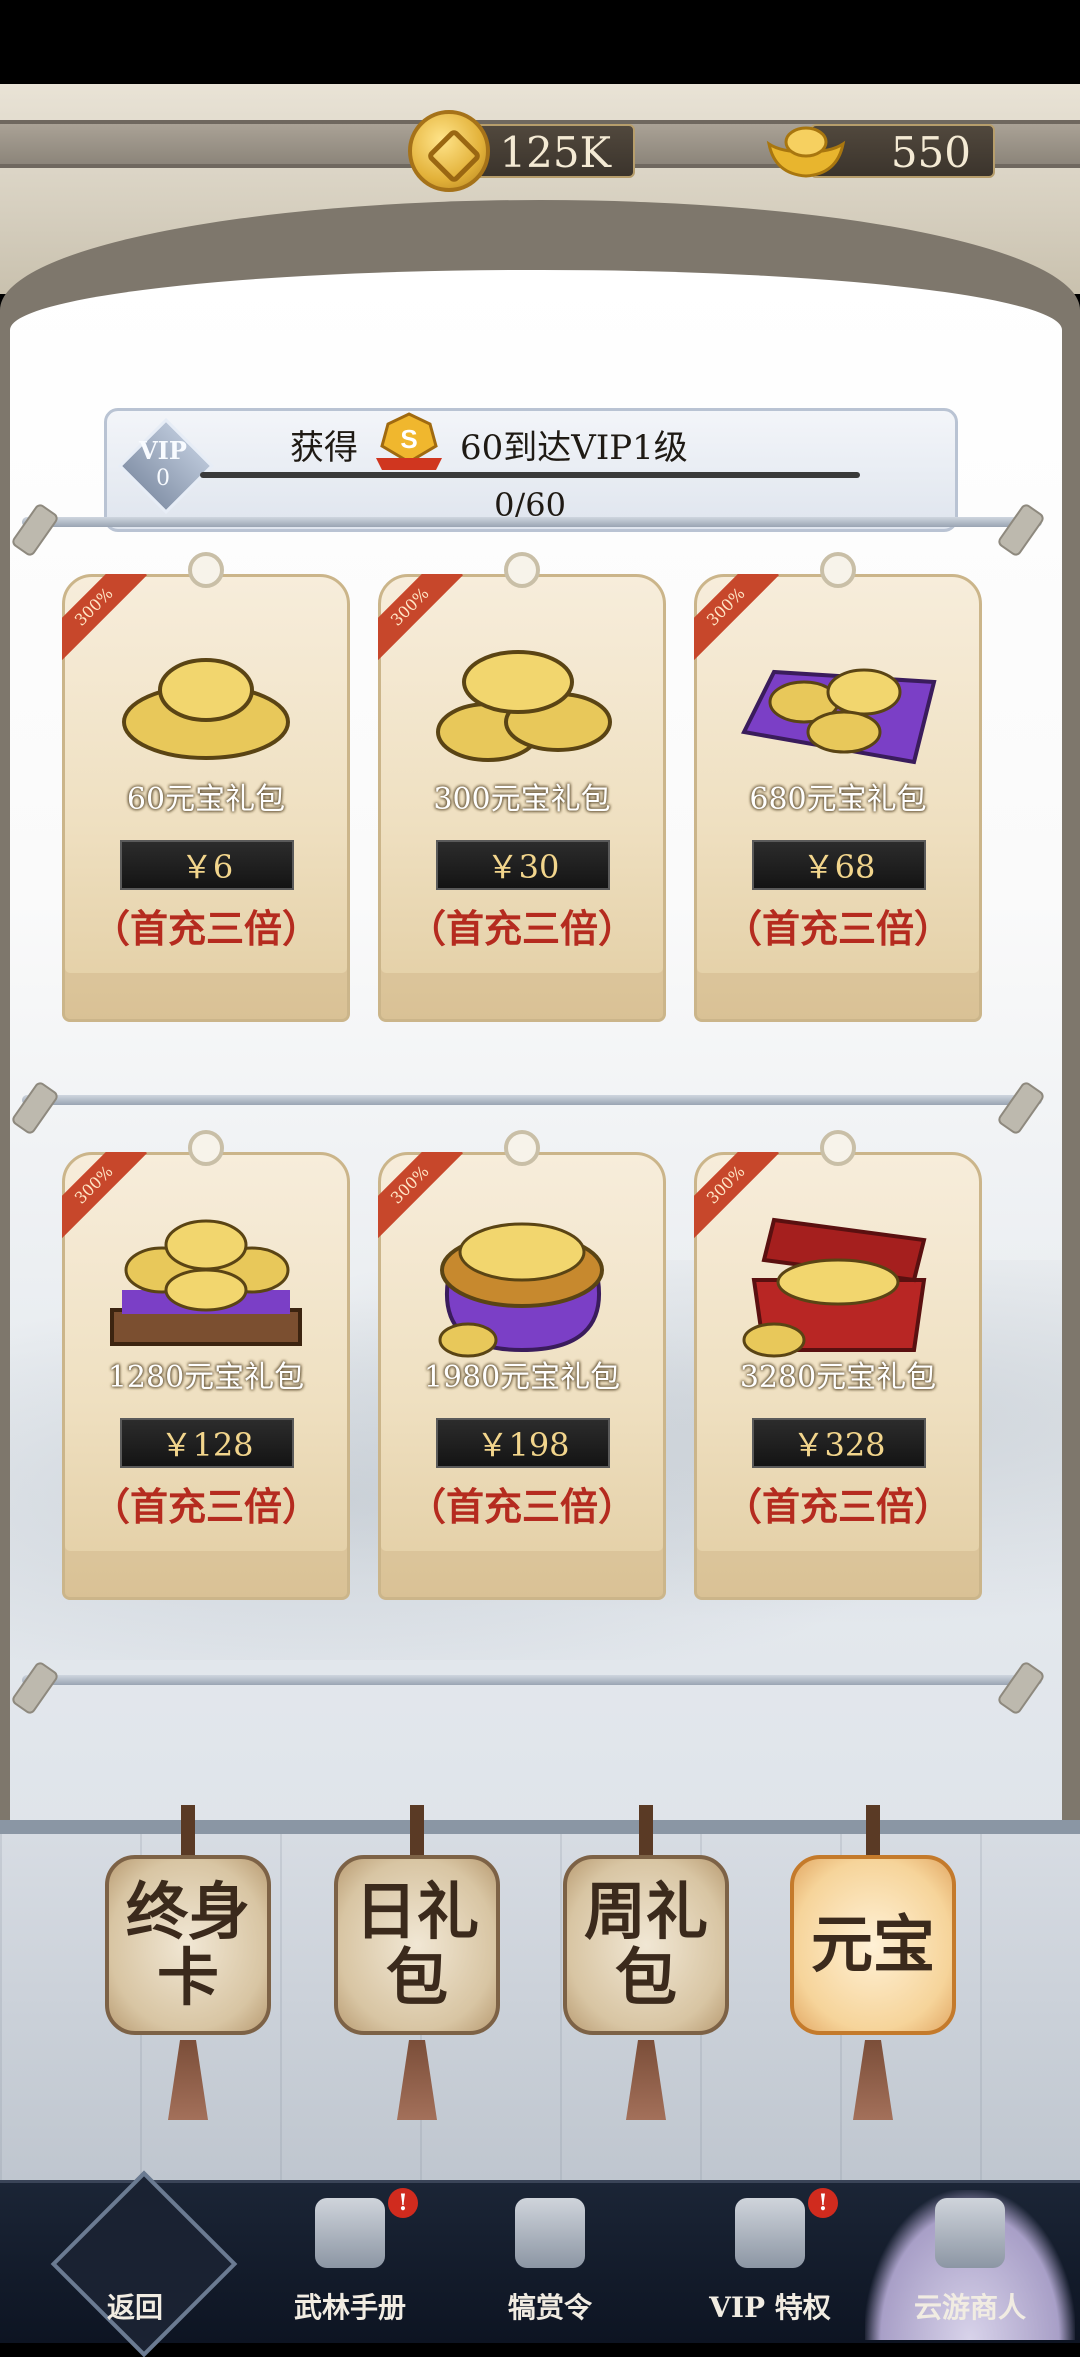 The width and height of the screenshot is (1080, 2357). Describe the element at coordinates (523, 1443) in the screenshot. I see `buy-button: ￥198` at that location.